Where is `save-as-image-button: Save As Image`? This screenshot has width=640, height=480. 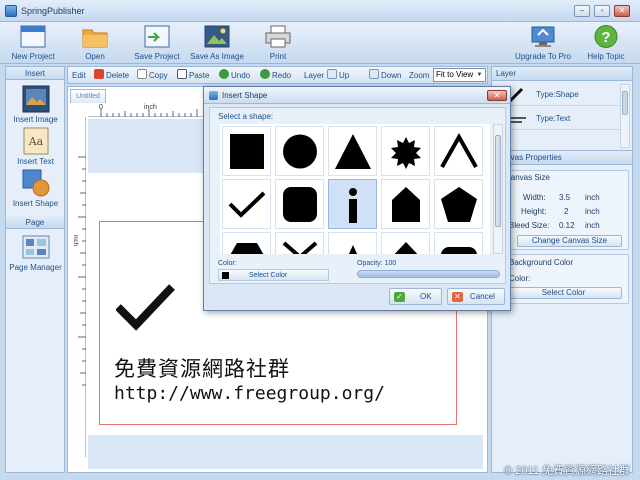 save-as-image-button: Save As Image is located at coordinates (217, 42).